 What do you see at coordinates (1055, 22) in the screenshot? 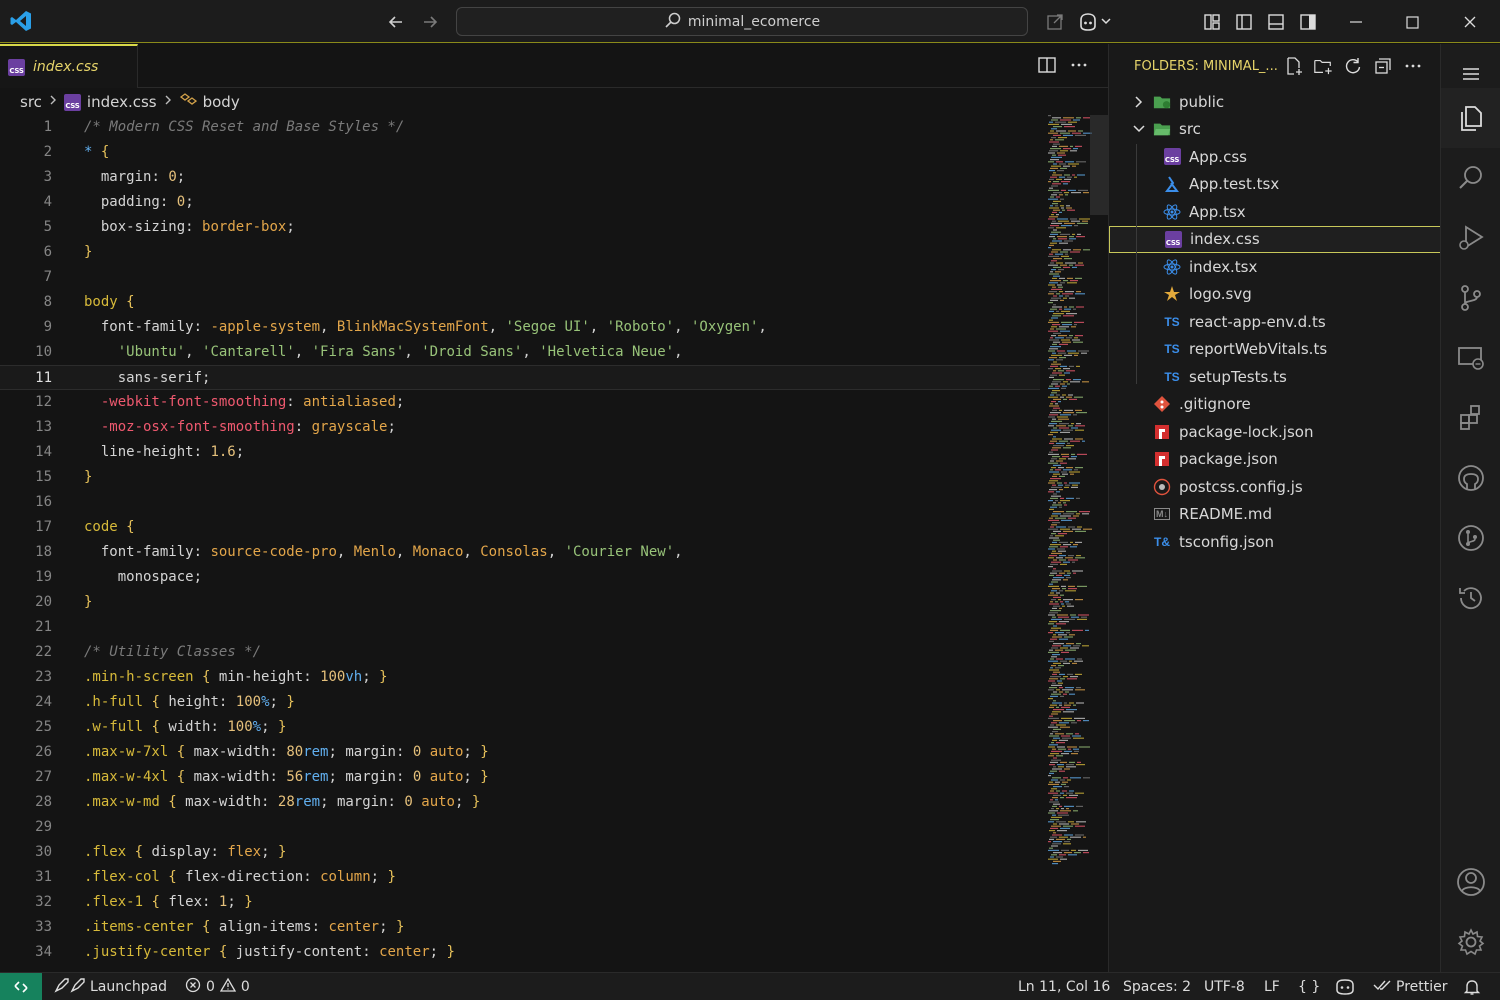
I see `open-external-icon` at bounding box center [1055, 22].